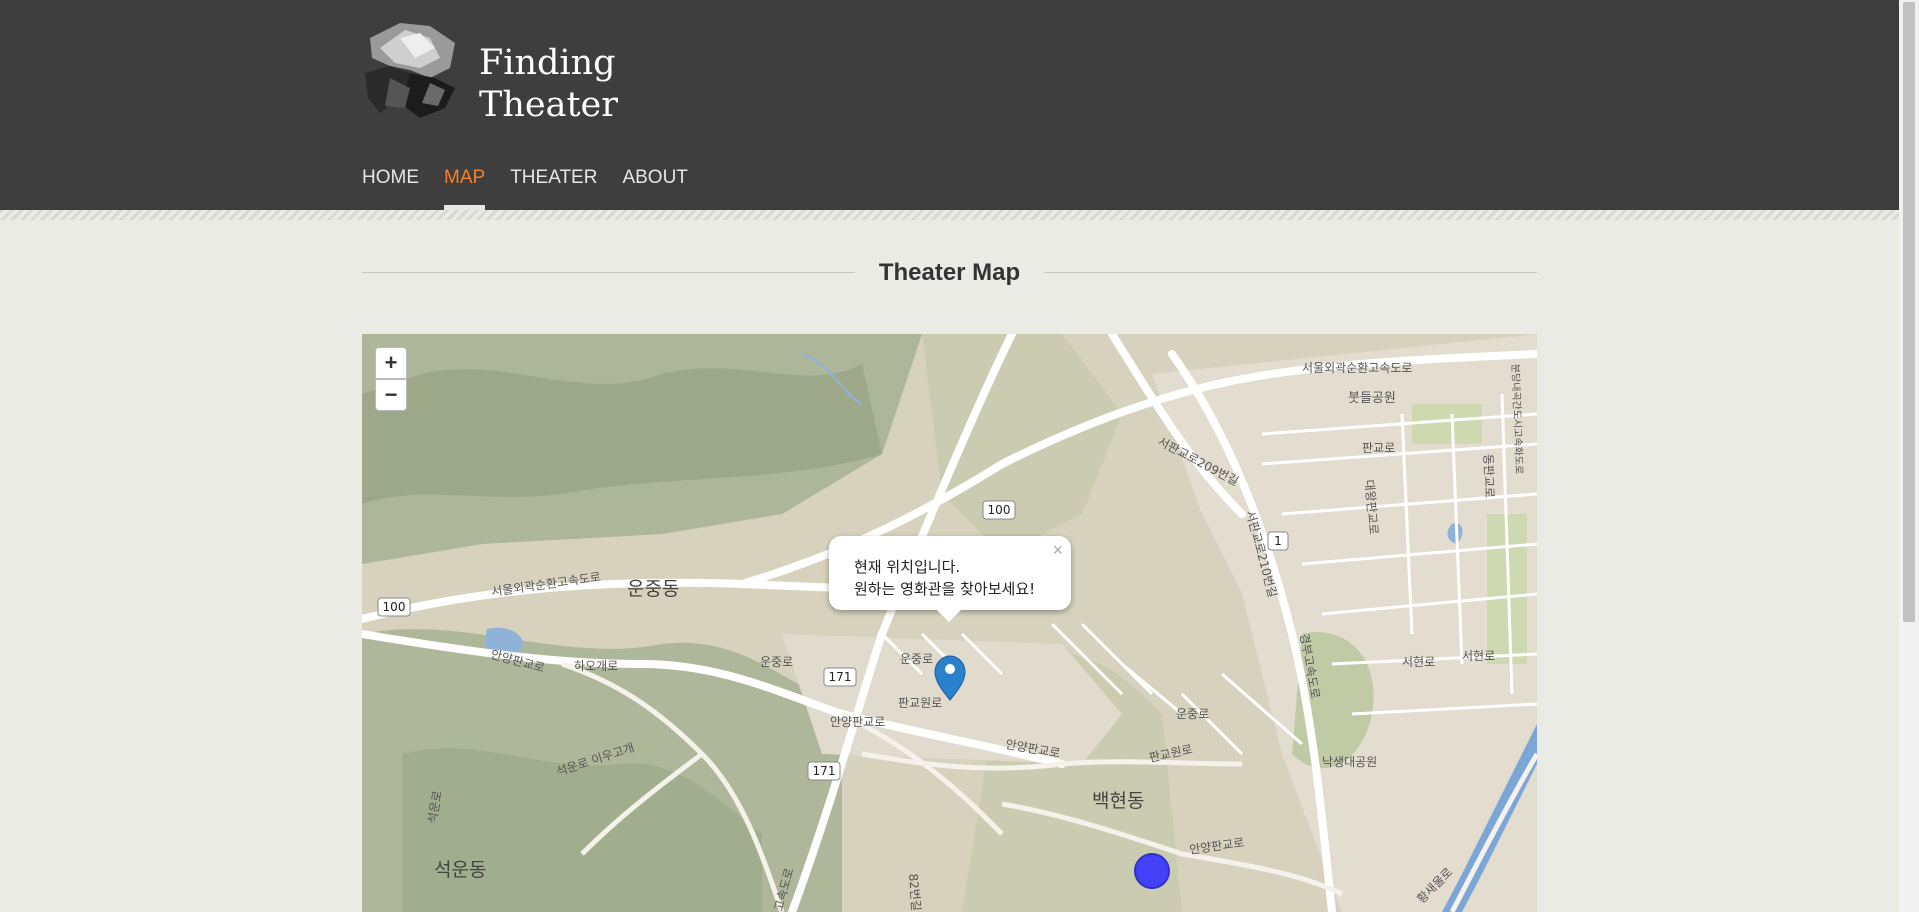  What do you see at coordinates (653, 589) in the screenshot?
I see `unjungdong-label: 운중동` at bounding box center [653, 589].